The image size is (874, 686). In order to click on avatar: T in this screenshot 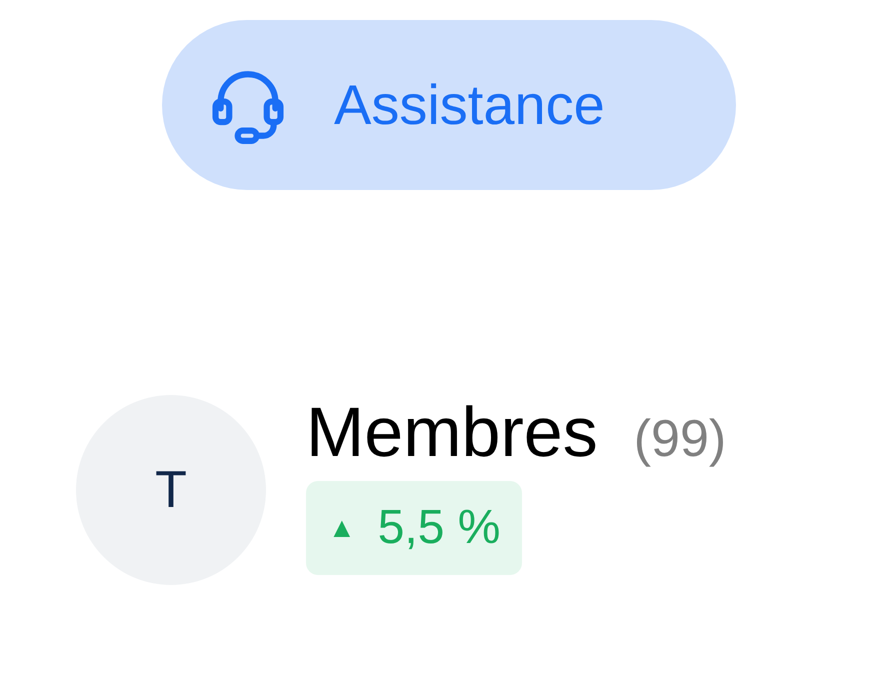, I will do `click(171, 490)`.